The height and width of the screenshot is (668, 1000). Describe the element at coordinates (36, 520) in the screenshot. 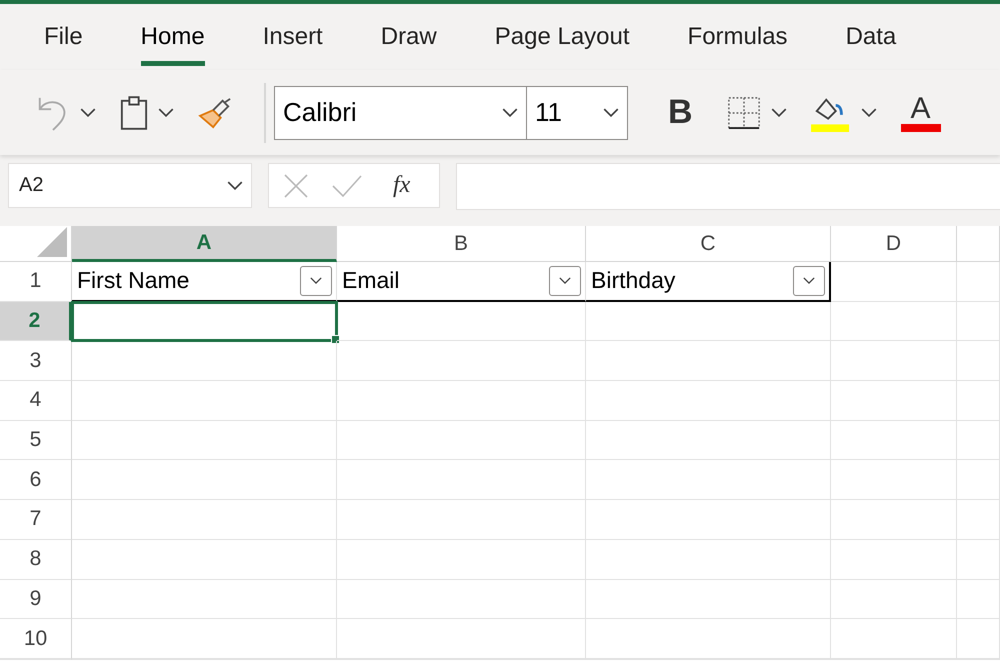

I see `row-number: 7` at that location.